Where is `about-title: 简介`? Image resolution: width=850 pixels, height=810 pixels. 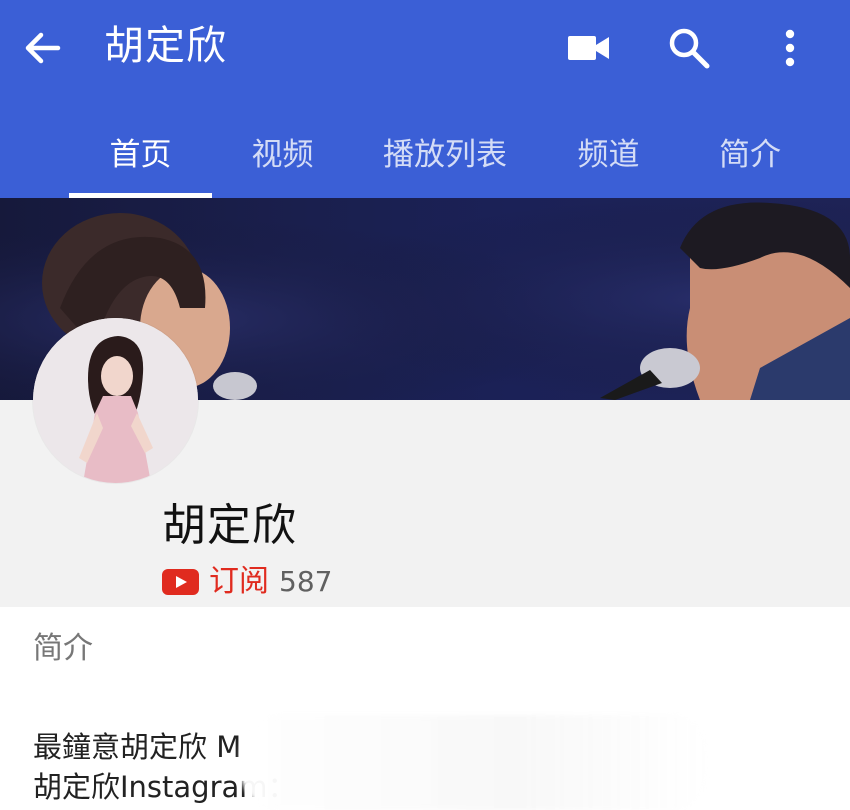
about-title: 简介 is located at coordinates (63, 648).